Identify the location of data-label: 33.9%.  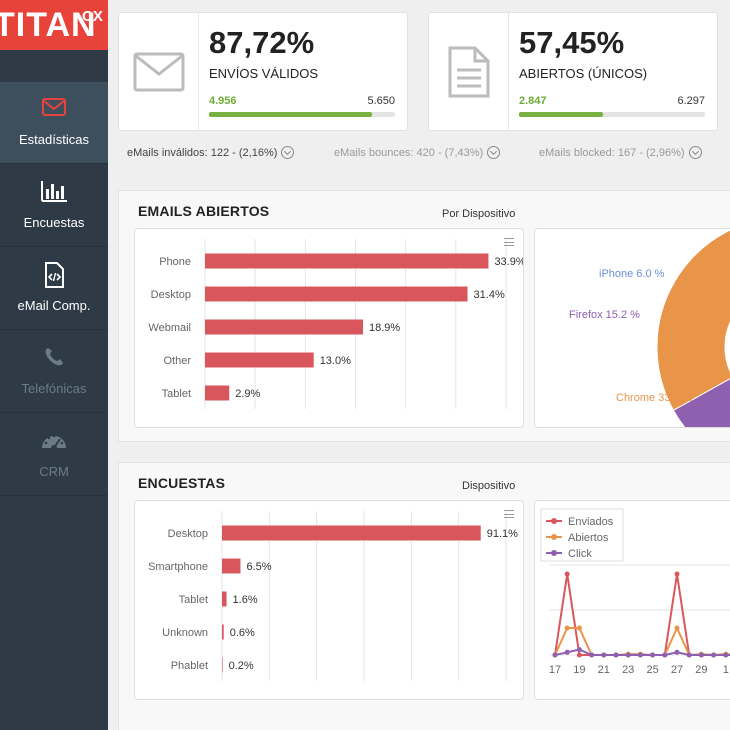
(509, 262).